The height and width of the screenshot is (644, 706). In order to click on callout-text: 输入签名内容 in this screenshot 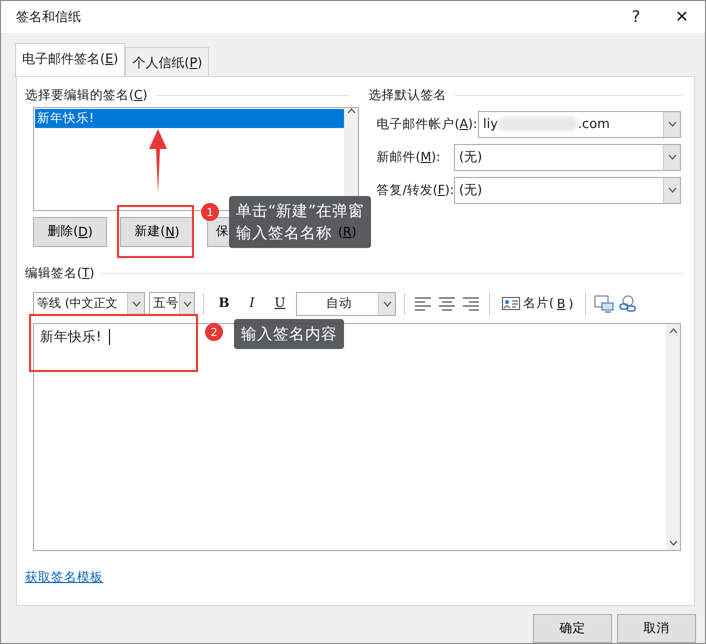, I will do `click(289, 334)`.